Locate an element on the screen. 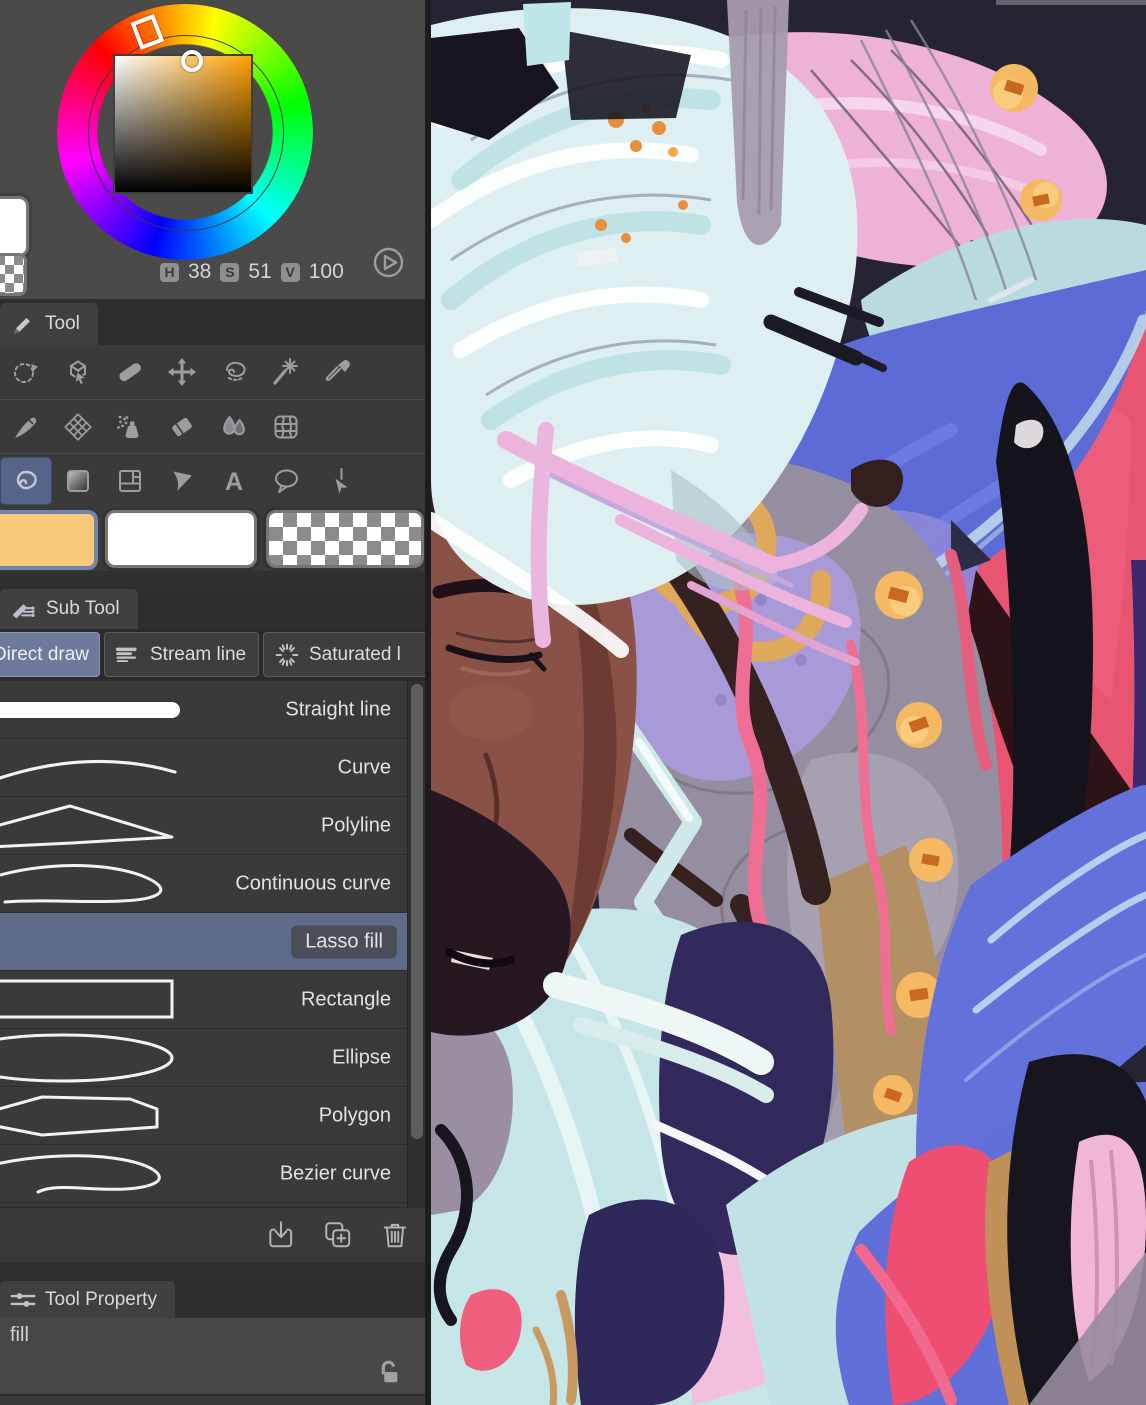 This screenshot has width=1146, height=1405. tool-property-tabbar: Tool Property is located at coordinates (212, 1298).